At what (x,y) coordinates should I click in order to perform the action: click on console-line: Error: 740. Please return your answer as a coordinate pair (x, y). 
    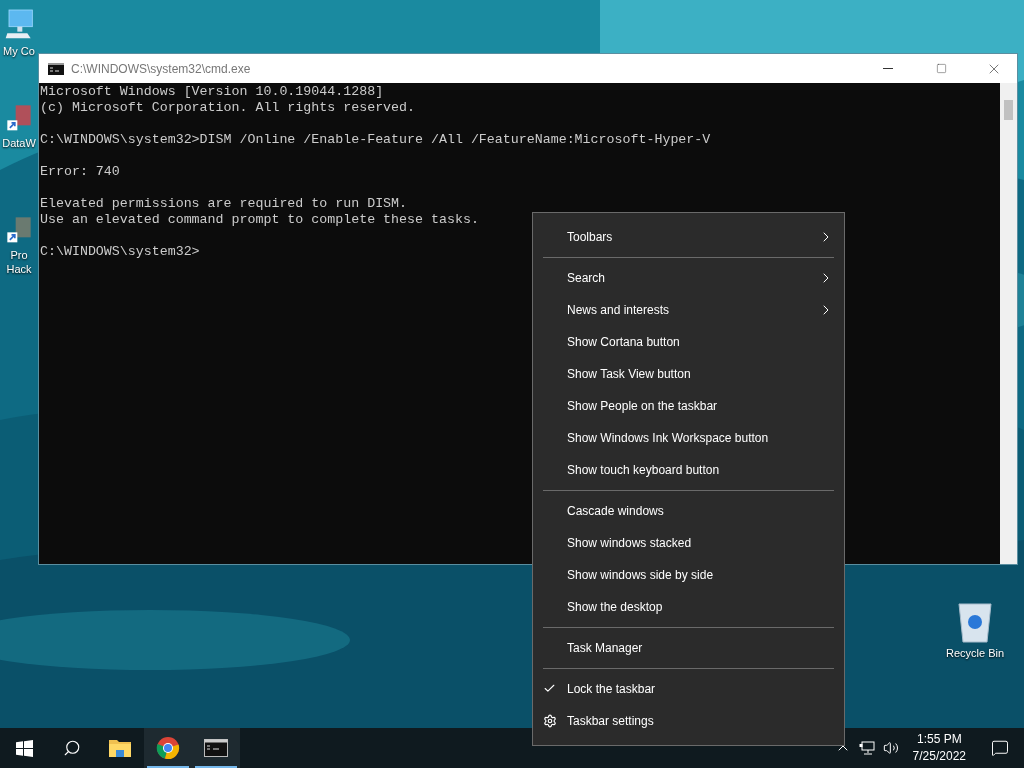
    Looking at the image, I should click on (80, 172).